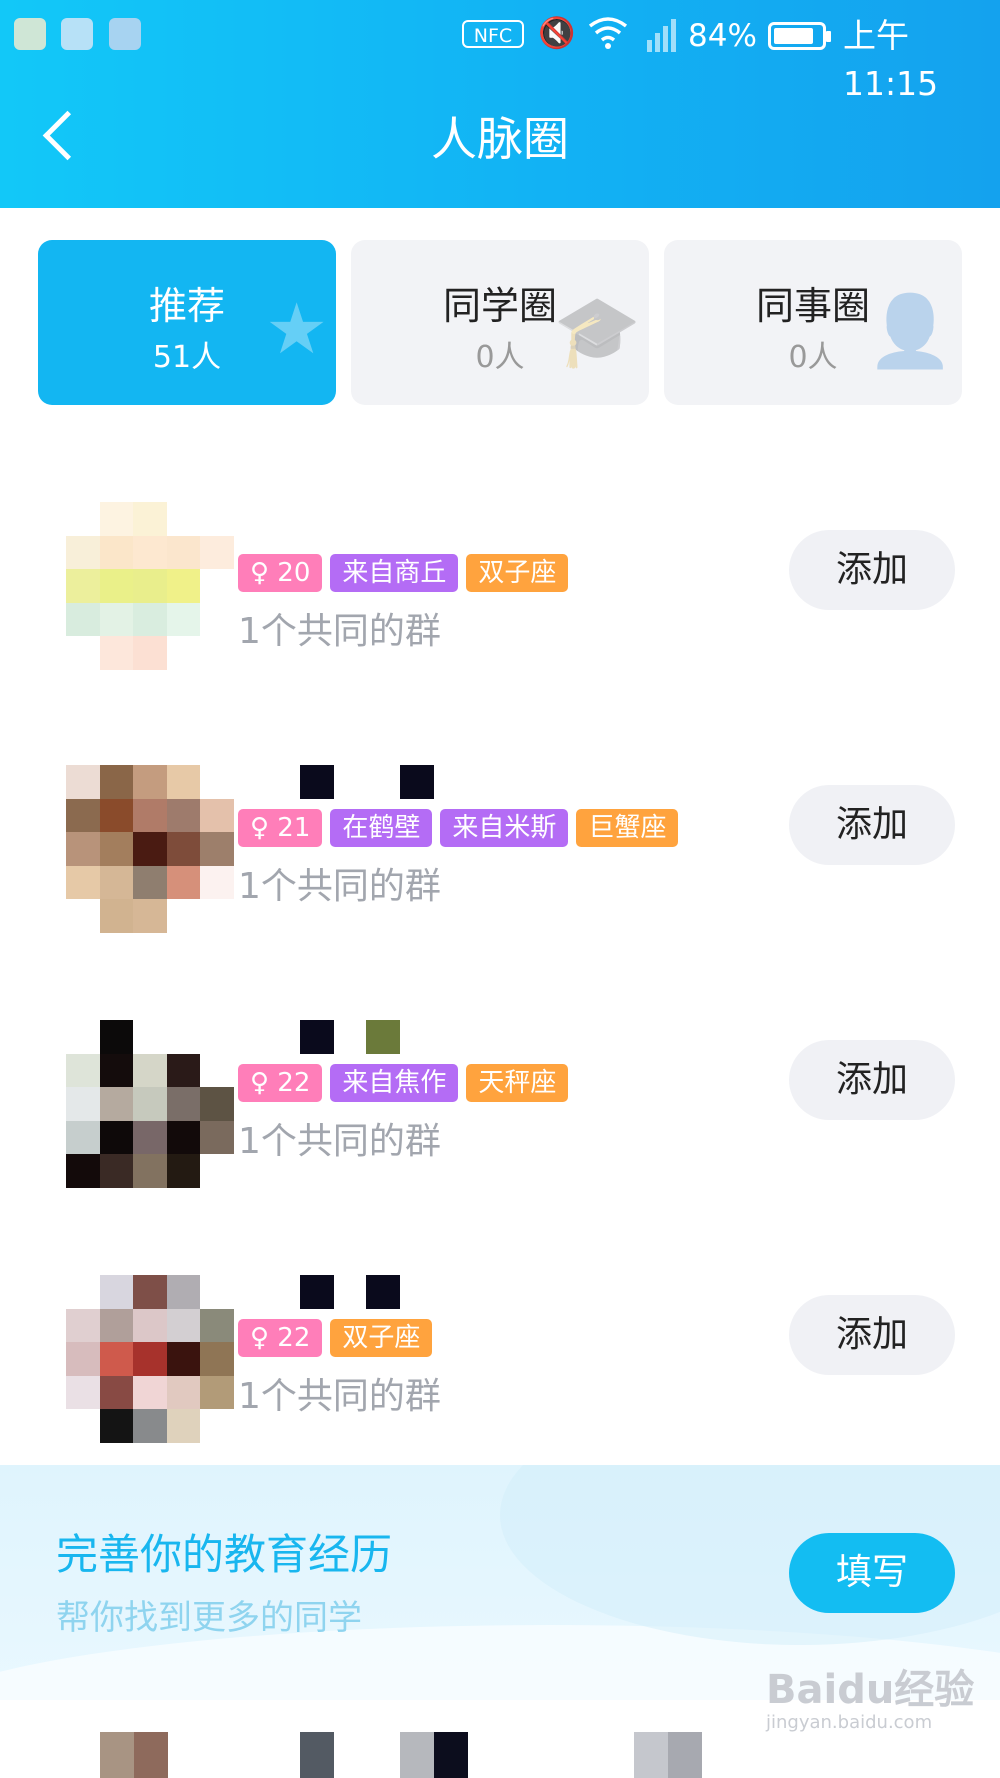 This screenshot has width=1000, height=1778. I want to click on tag-list: ♀ 22 来自焦作 天秤座, so click(403, 1083).